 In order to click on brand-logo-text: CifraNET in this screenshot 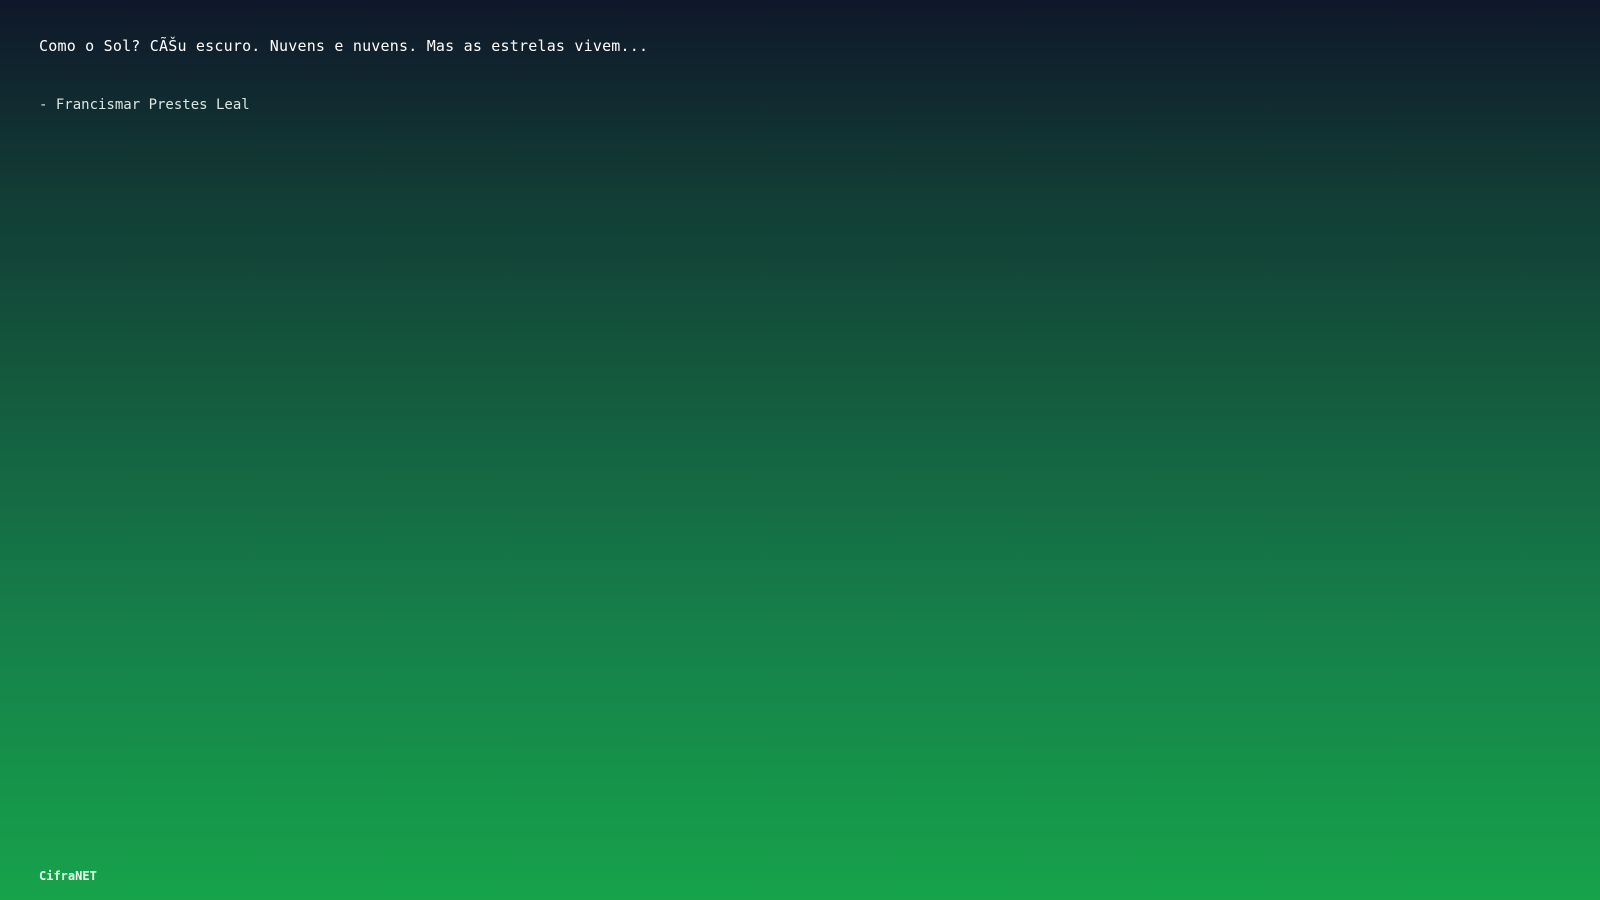, I will do `click(68, 876)`.